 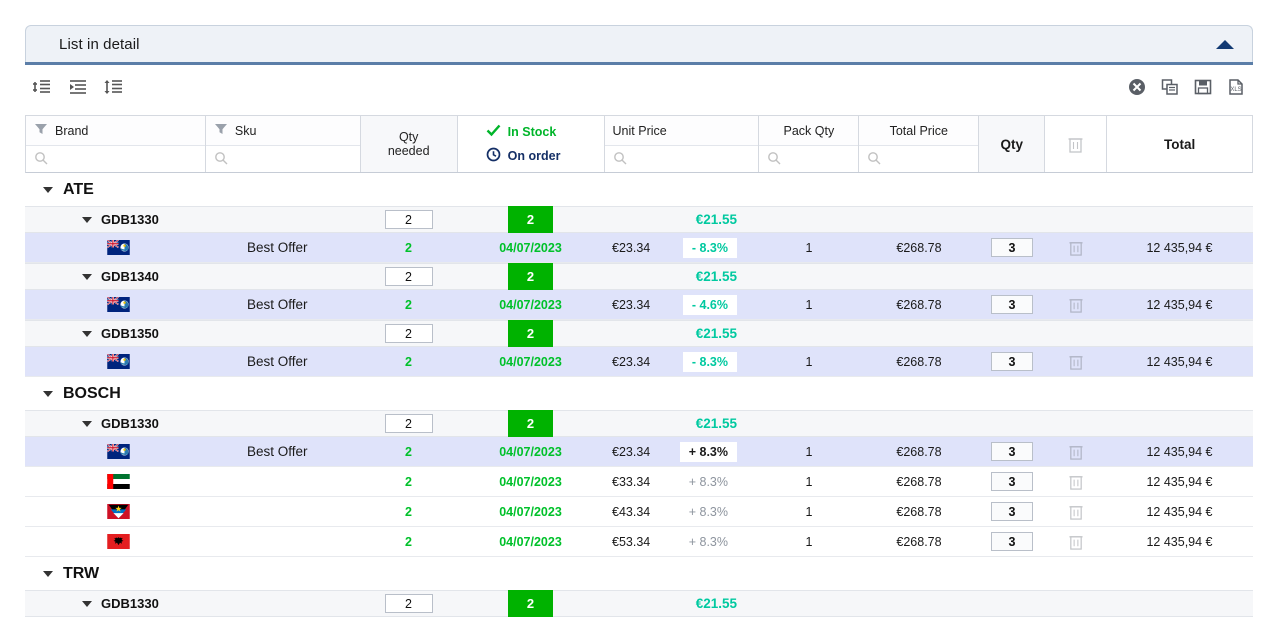 I want to click on toolbar-right-group: XLS, so click(x=1186, y=87).